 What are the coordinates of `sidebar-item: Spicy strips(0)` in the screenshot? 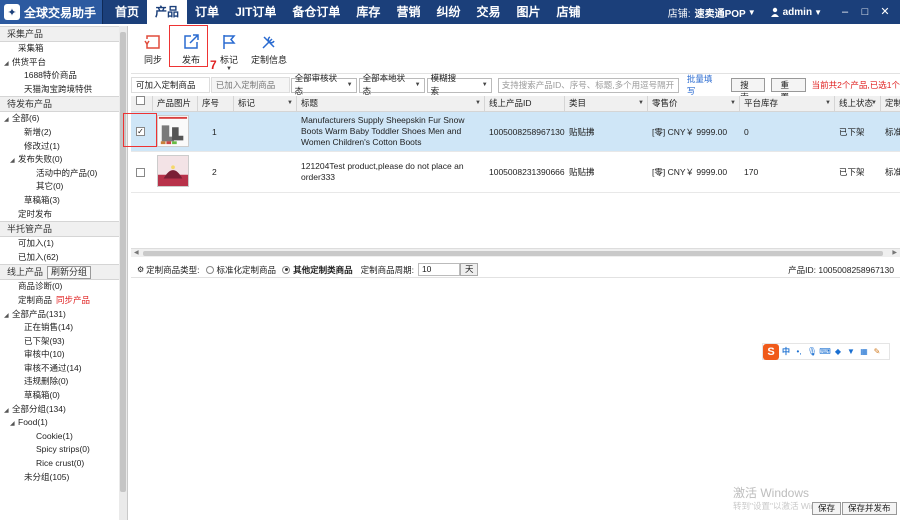 It's located at (63, 450).